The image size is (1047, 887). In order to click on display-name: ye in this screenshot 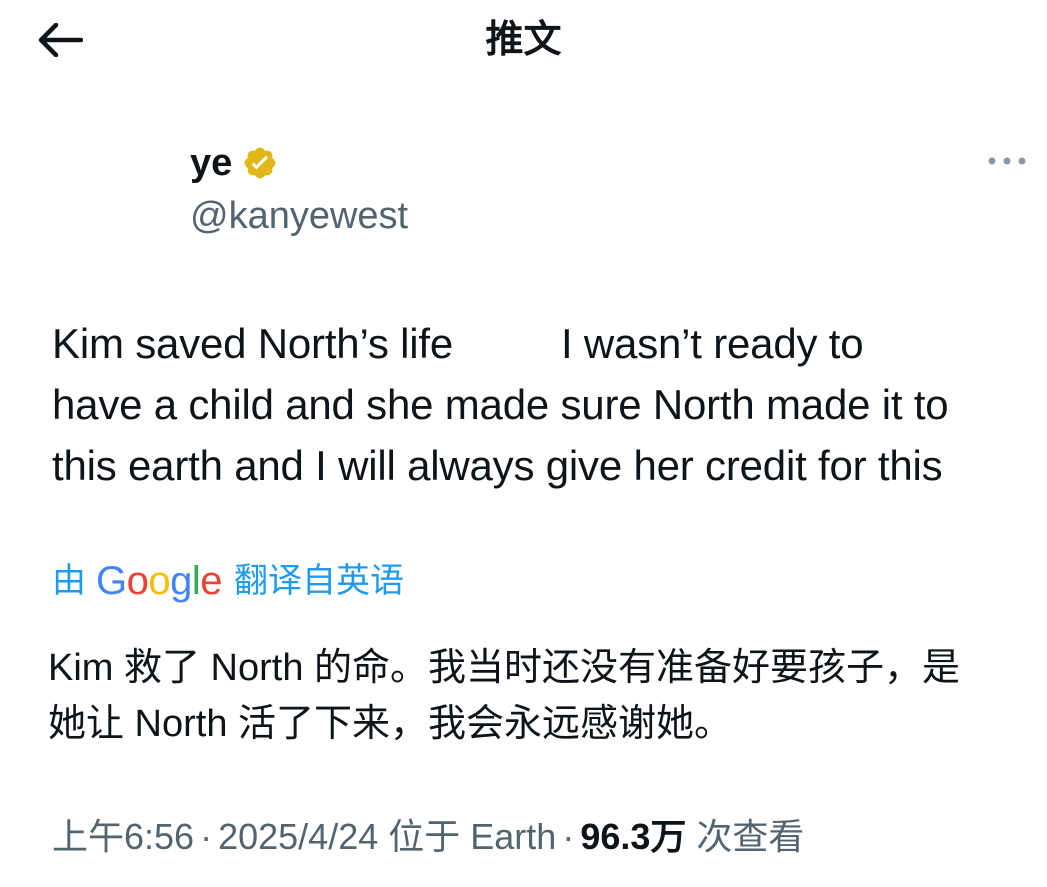, I will do `click(211, 163)`.